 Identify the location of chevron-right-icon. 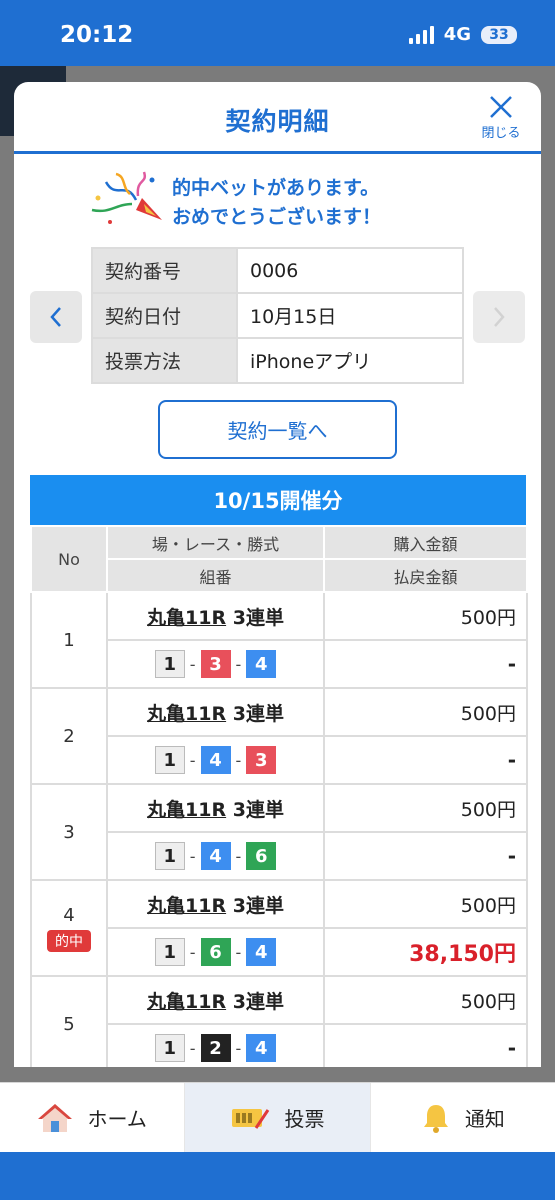
(499, 317).